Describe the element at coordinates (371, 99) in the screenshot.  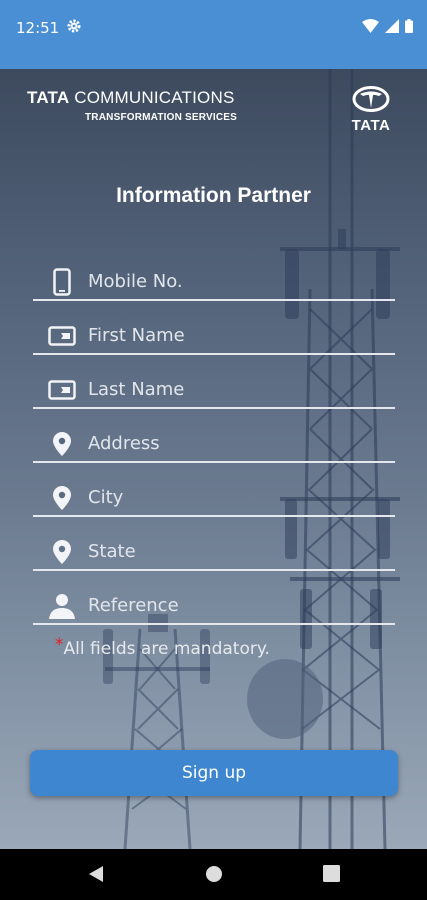
I see `tata-emblem-icon` at that location.